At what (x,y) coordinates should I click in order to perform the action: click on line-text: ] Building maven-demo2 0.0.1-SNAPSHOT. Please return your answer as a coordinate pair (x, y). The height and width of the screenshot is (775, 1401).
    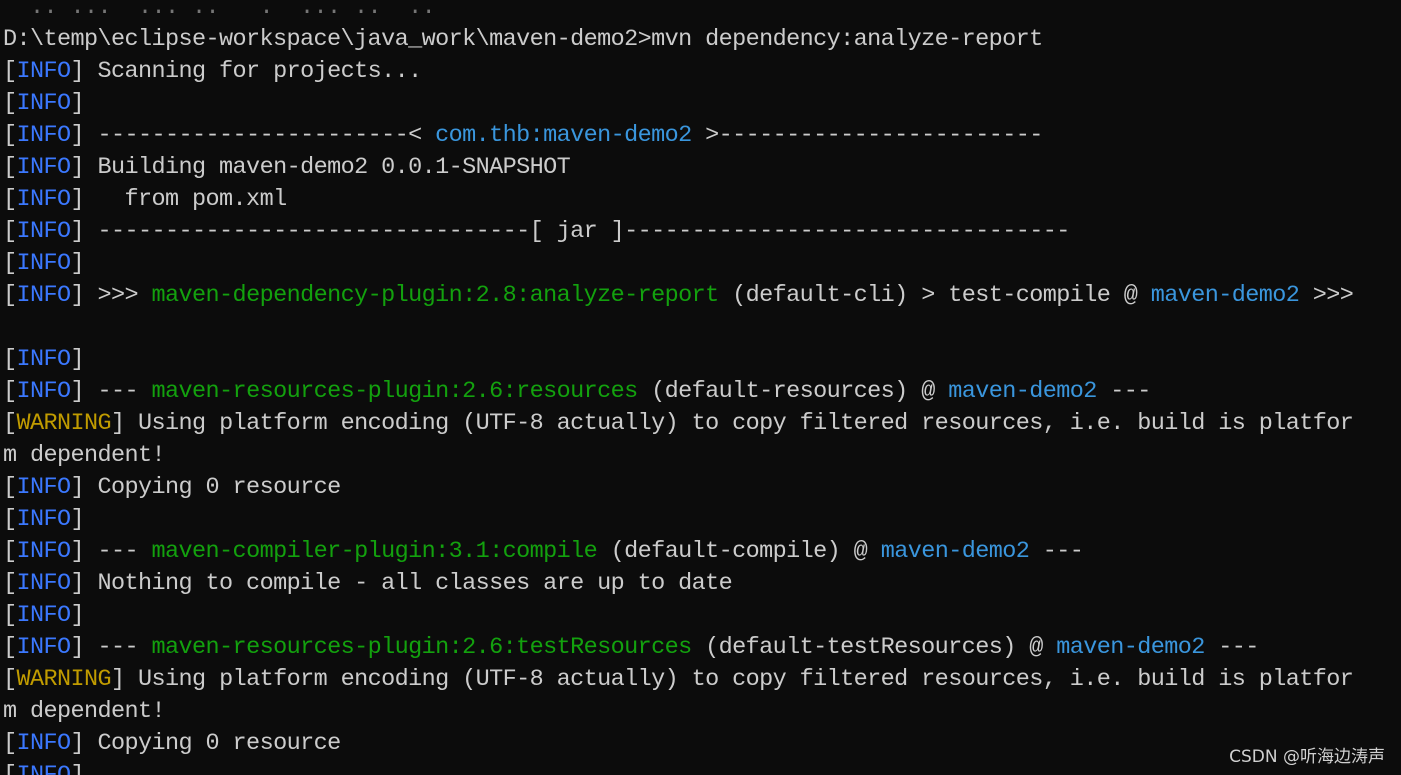
    Looking at the image, I should click on (320, 167).